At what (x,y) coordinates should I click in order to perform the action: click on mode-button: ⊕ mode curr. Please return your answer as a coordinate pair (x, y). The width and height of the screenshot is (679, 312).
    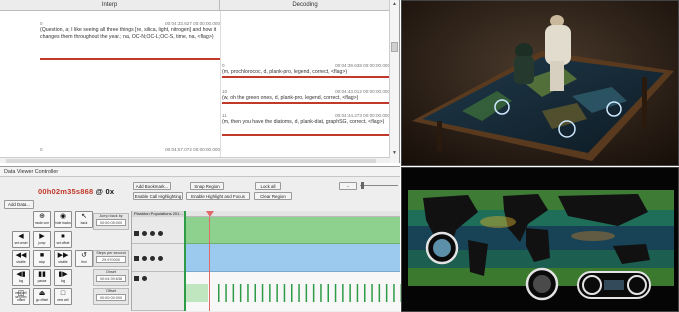
    Looking at the image, I should click on (42, 219).